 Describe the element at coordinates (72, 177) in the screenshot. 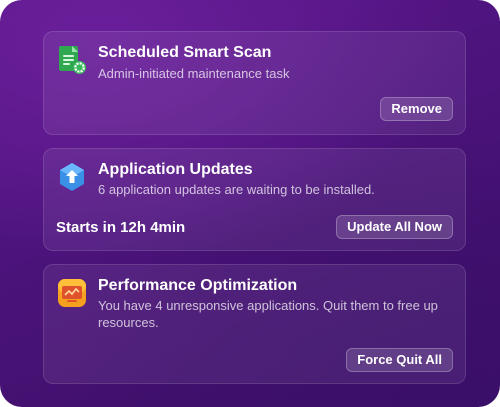

I see `app-update-icon` at that location.